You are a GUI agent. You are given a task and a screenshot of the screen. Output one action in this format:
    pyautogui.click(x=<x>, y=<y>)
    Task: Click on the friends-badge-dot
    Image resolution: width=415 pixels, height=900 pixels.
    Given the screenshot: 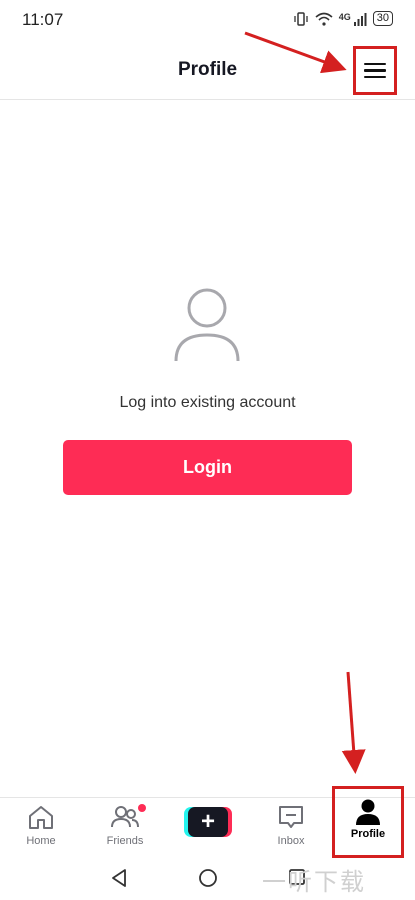 What is the action you would take?
    pyautogui.click(x=142, y=808)
    